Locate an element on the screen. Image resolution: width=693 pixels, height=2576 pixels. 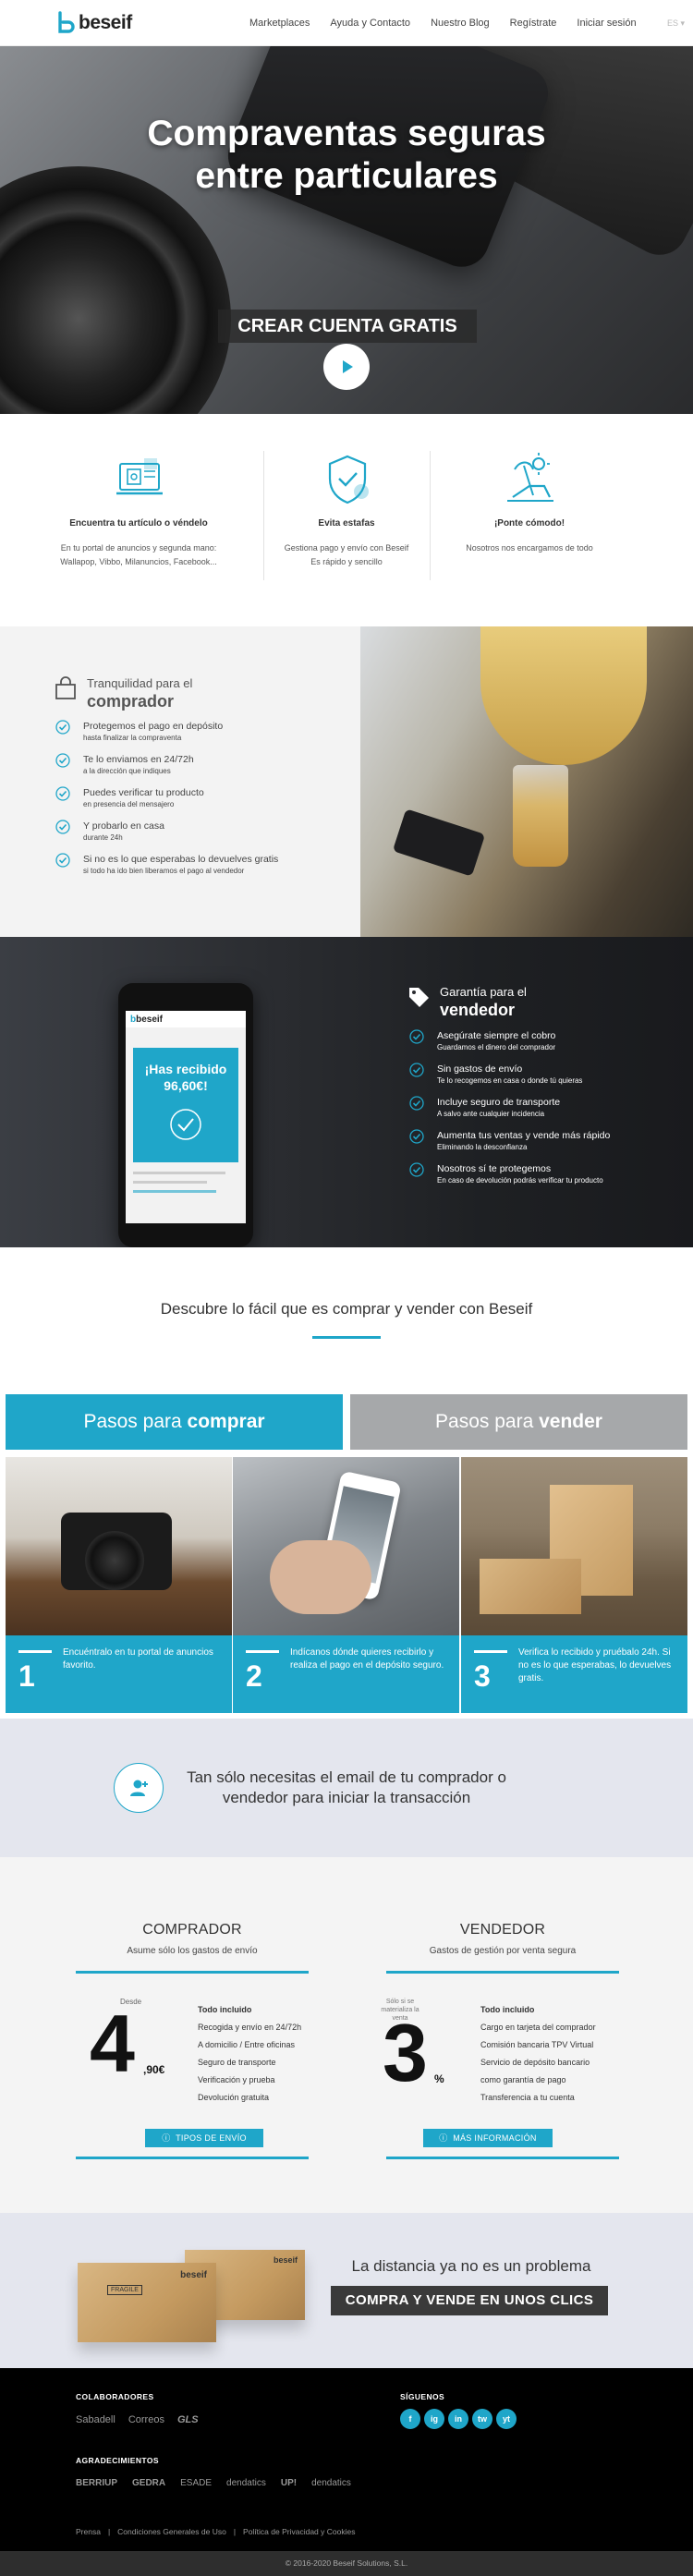
linkedin-icon: in is located at coordinates (458, 2419).